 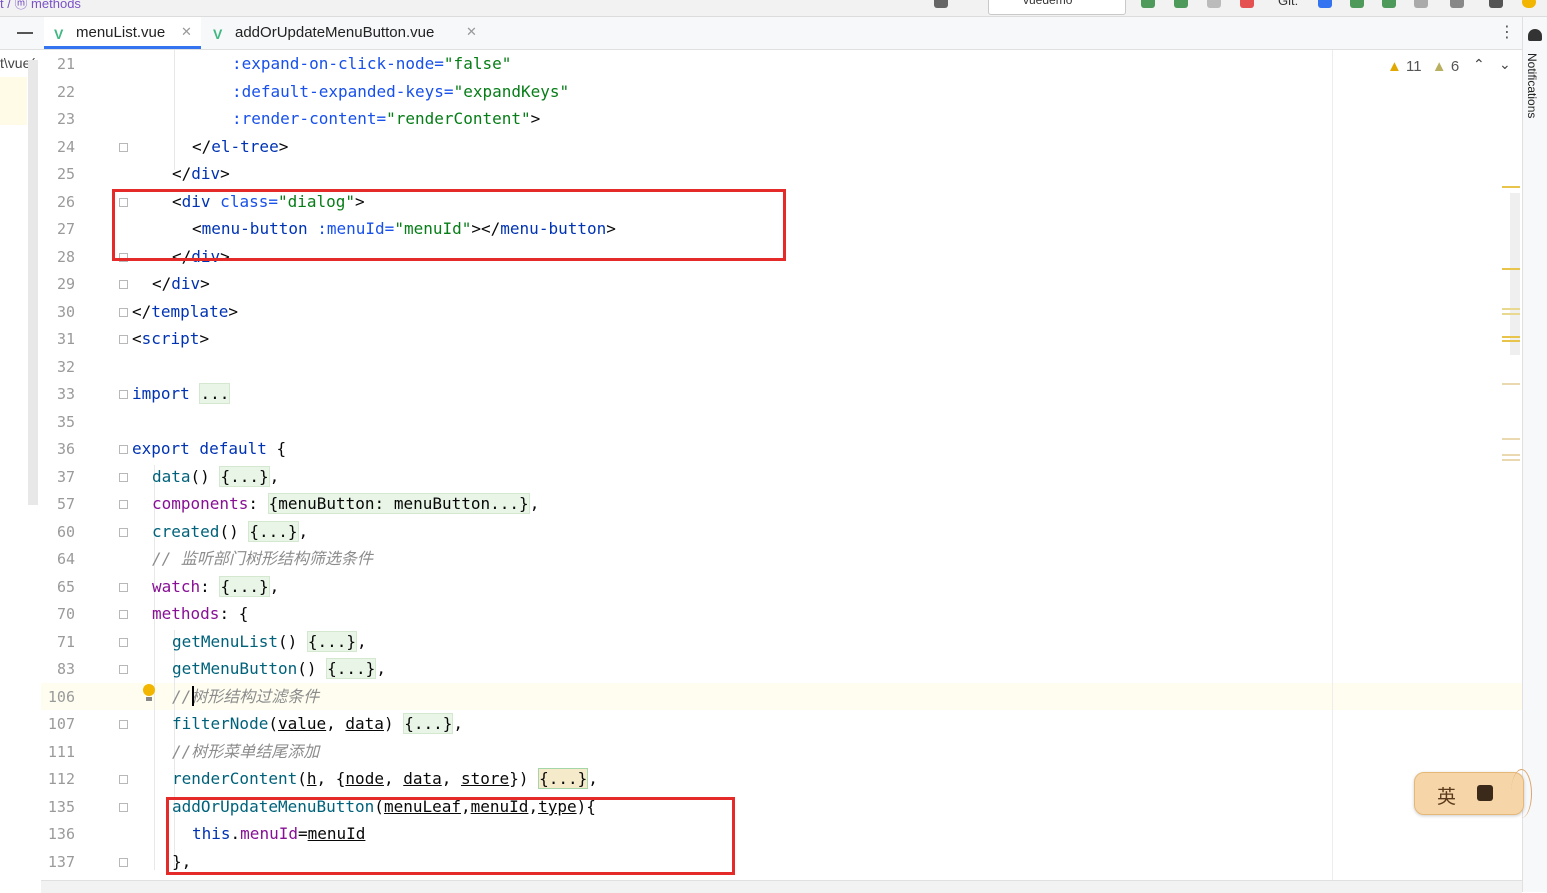 What do you see at coordinates (1507, 31) in the screenshot?
I see `more-options-icon: ⋮` at bounding box center [1507, 31].